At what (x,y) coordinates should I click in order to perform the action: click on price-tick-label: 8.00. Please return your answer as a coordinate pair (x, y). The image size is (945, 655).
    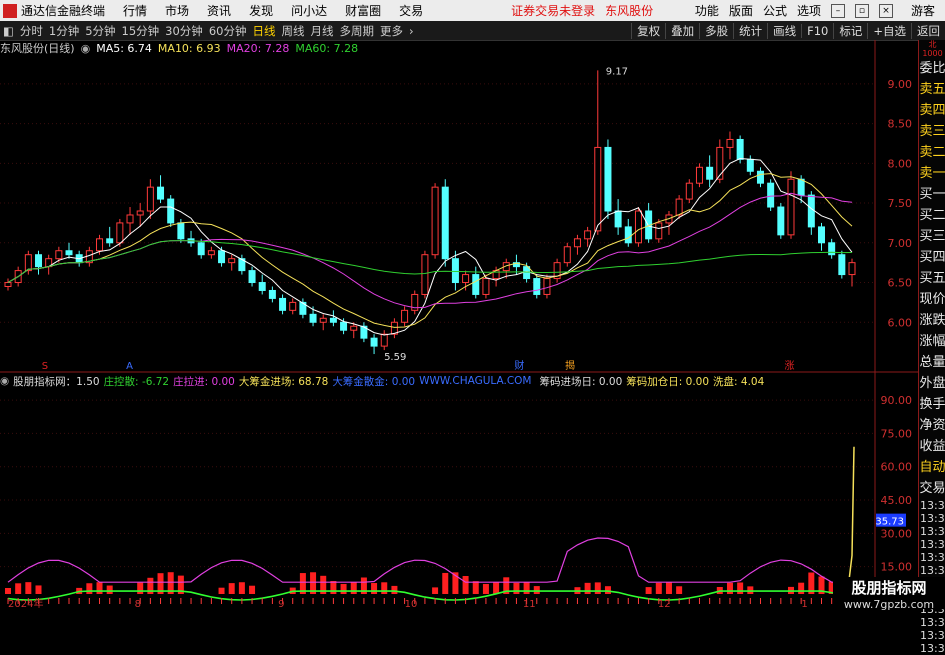
    Looking at the image, I should click on (900, 163).